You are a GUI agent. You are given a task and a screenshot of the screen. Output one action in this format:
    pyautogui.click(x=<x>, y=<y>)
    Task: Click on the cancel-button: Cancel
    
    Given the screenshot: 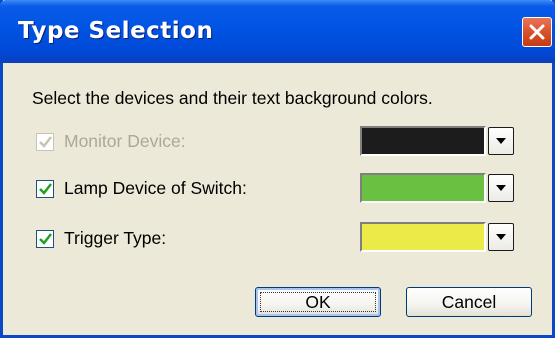 What is the action you would take?
    pyautogui.click(x=469, y=302)
    